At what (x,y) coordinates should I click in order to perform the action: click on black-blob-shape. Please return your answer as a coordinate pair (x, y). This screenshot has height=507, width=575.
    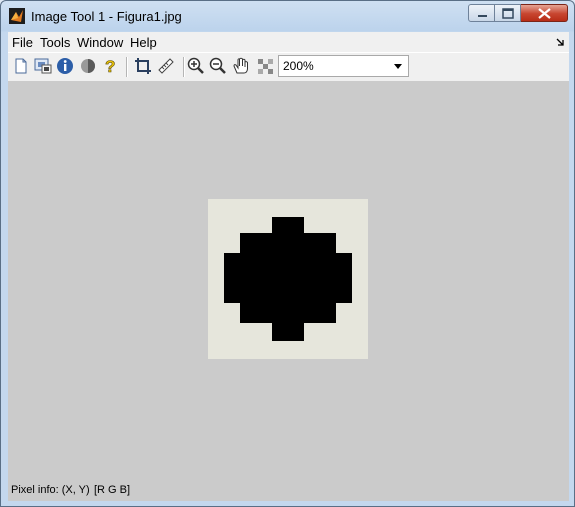
    Looking at the image, I should click on (288, 279).